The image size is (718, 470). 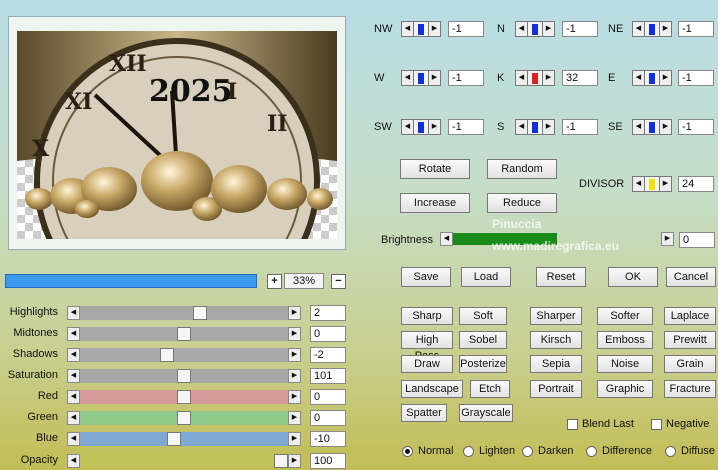 I want to click on matrix-value-w: -1, so click(x=466, y=78).